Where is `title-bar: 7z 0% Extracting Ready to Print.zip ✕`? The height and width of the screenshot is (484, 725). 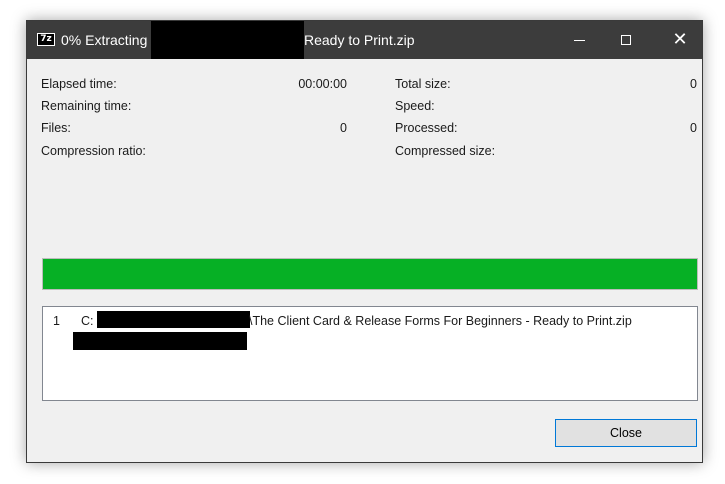 title-bar: 7z 0% Extracting Ready to Print.zip ✕ is located at coordinates (364, 40).